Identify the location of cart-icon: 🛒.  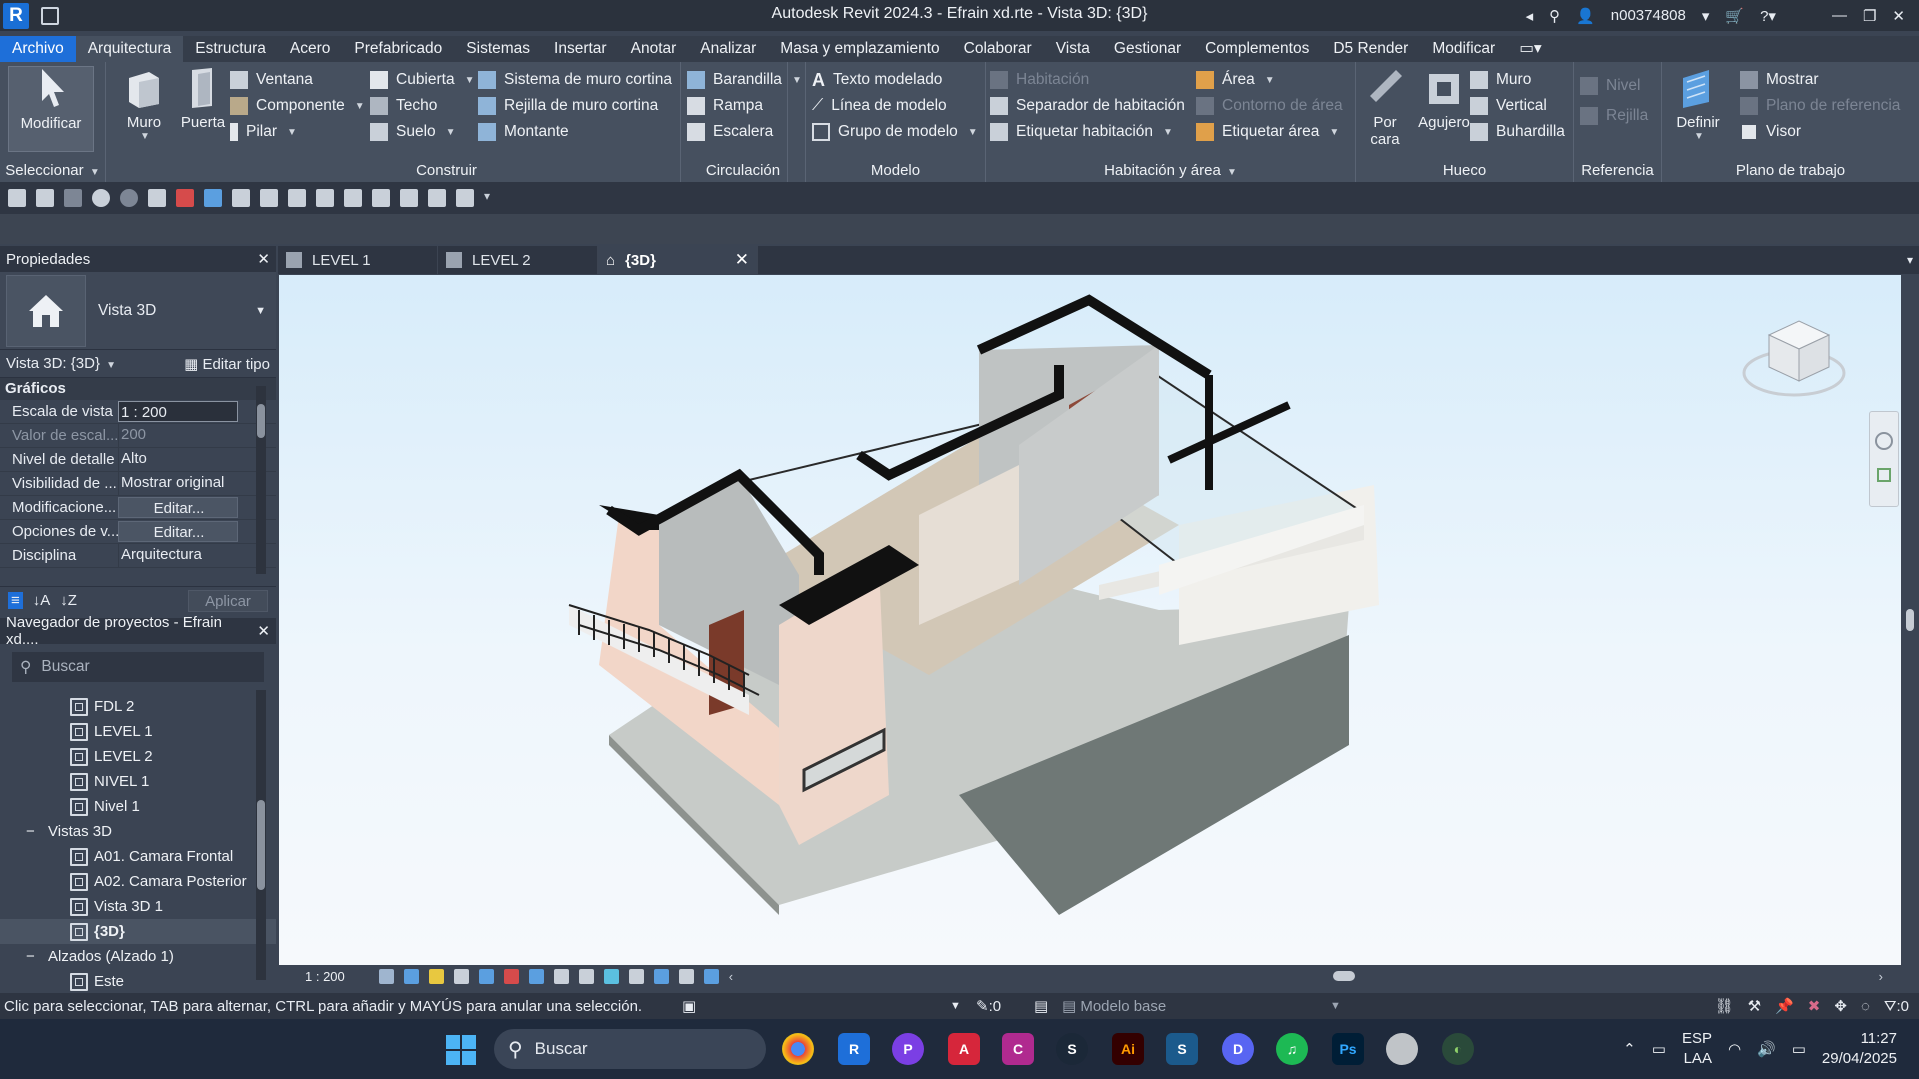
(1734, 16).